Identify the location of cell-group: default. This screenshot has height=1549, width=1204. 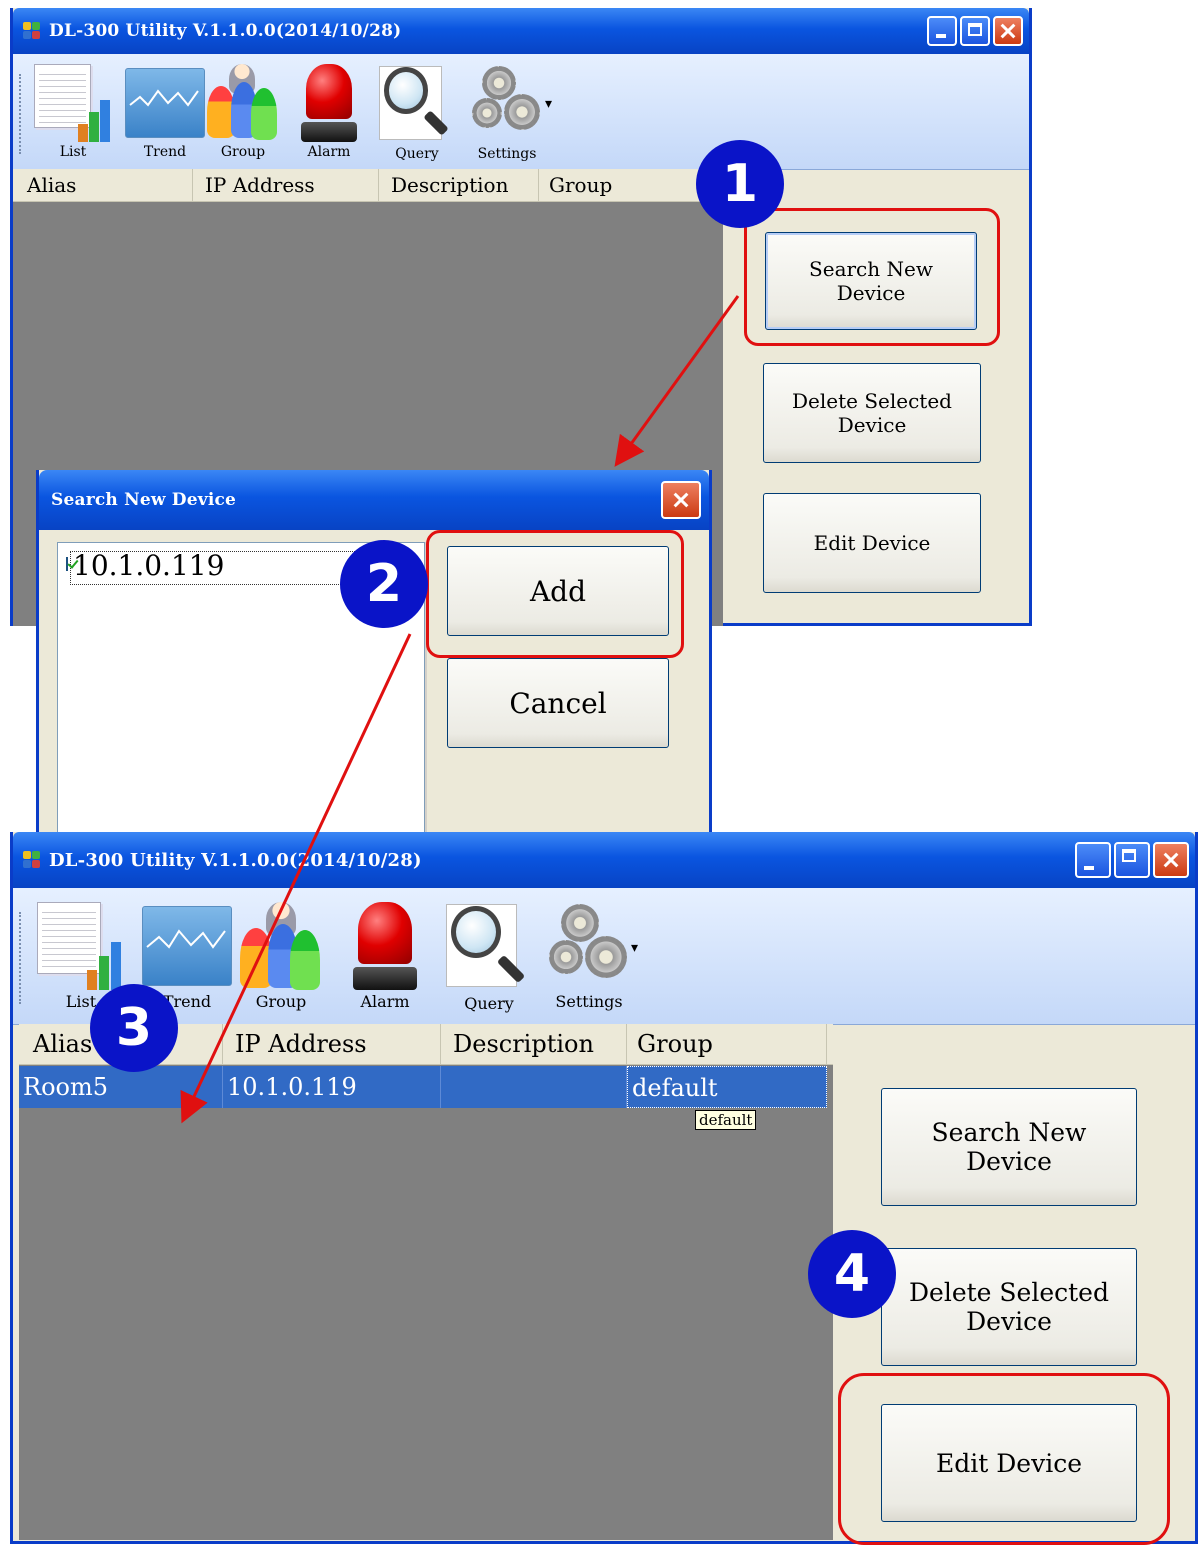
(727, 1087).